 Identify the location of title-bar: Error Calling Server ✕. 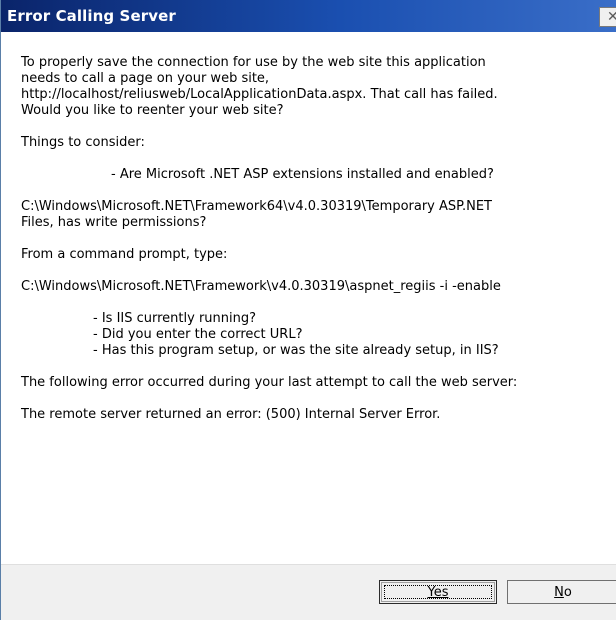
(308, 16).